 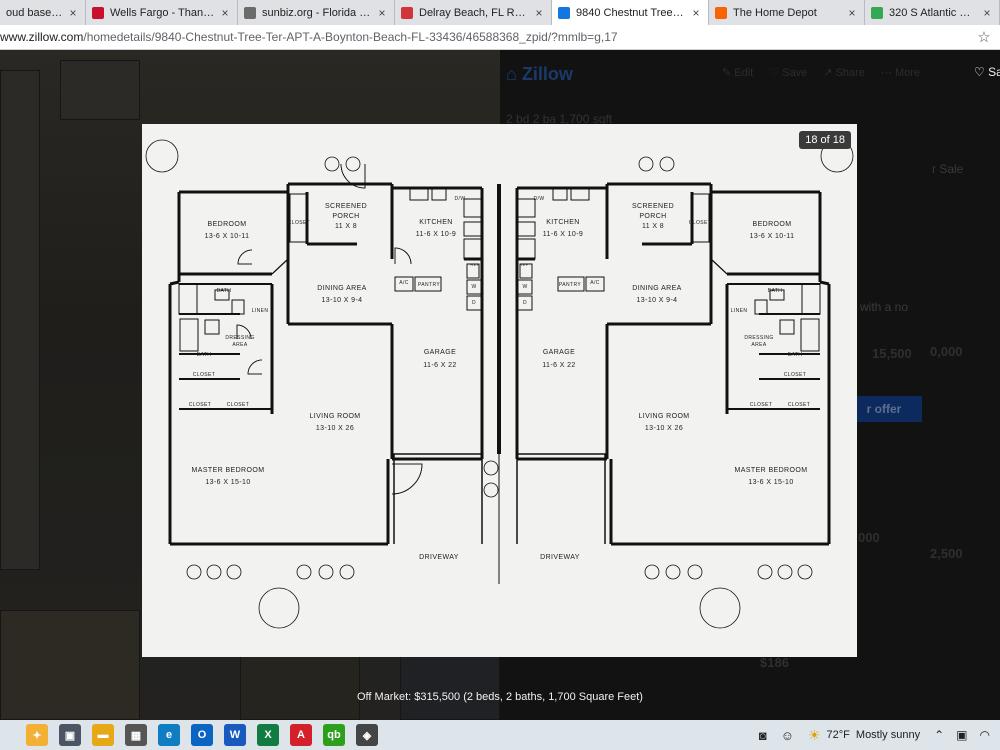 I want to click on browser-tab-label: The Home Depot, so click(x=775, y=12).